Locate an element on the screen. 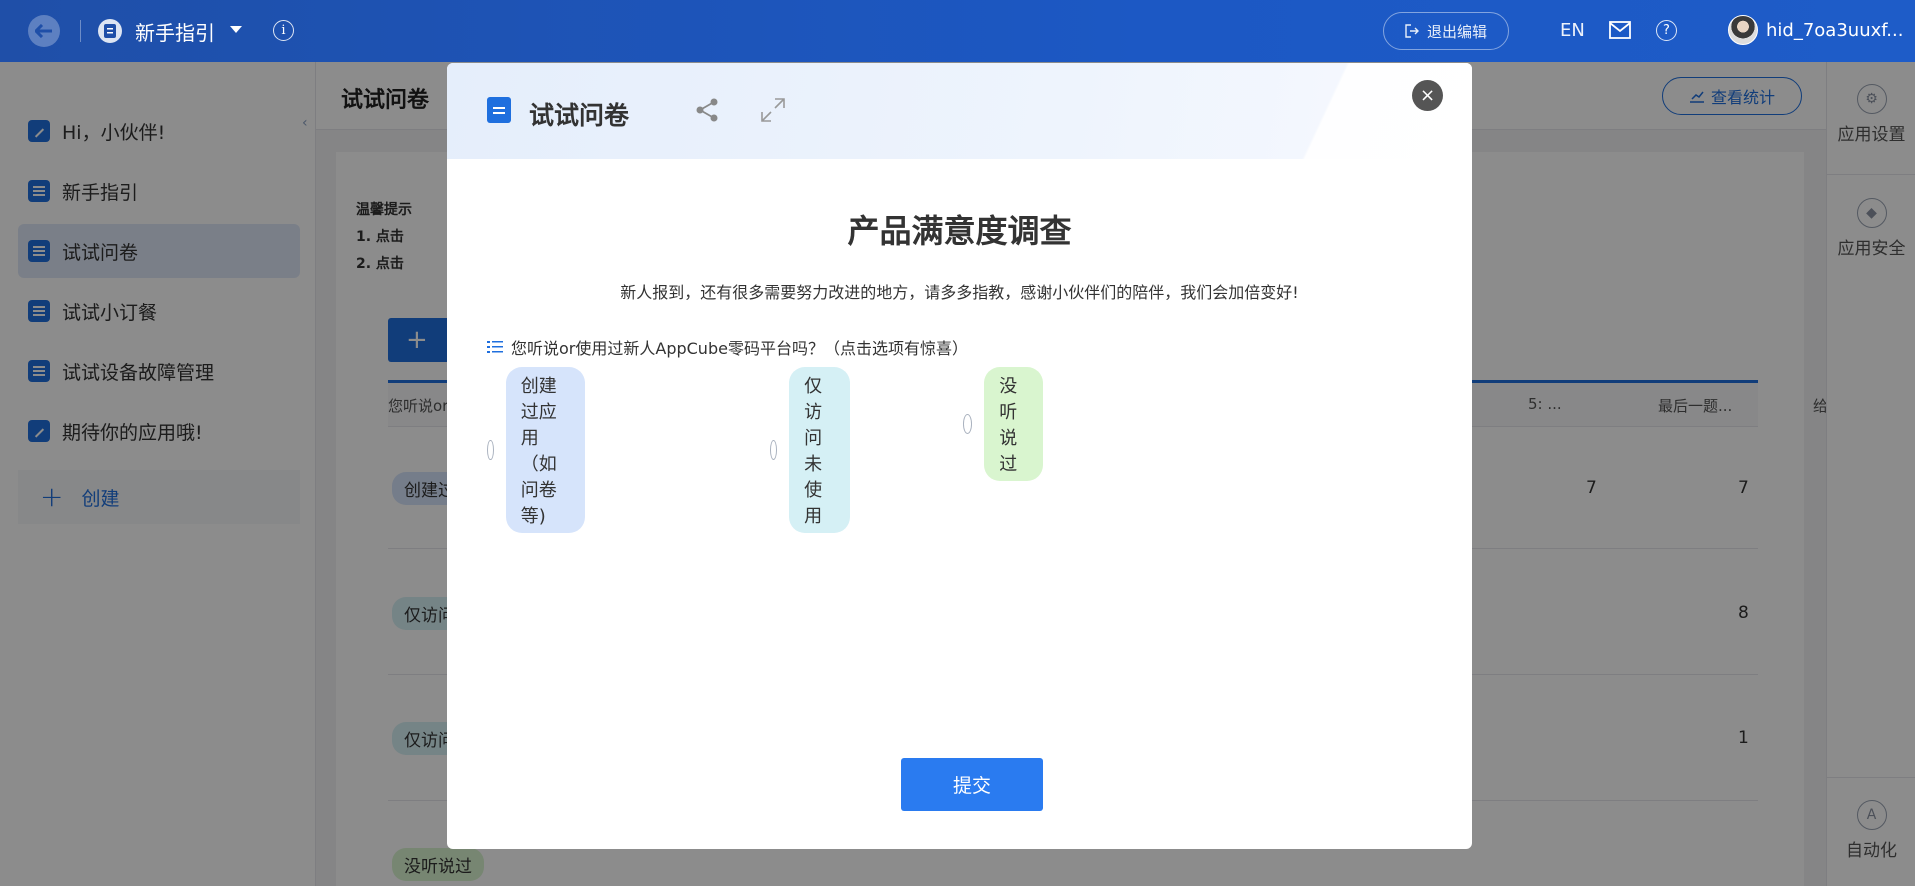 The image size is (1915, 886). option-created: 创建过应用（如问卷等) is located at coordinates (536, 450).